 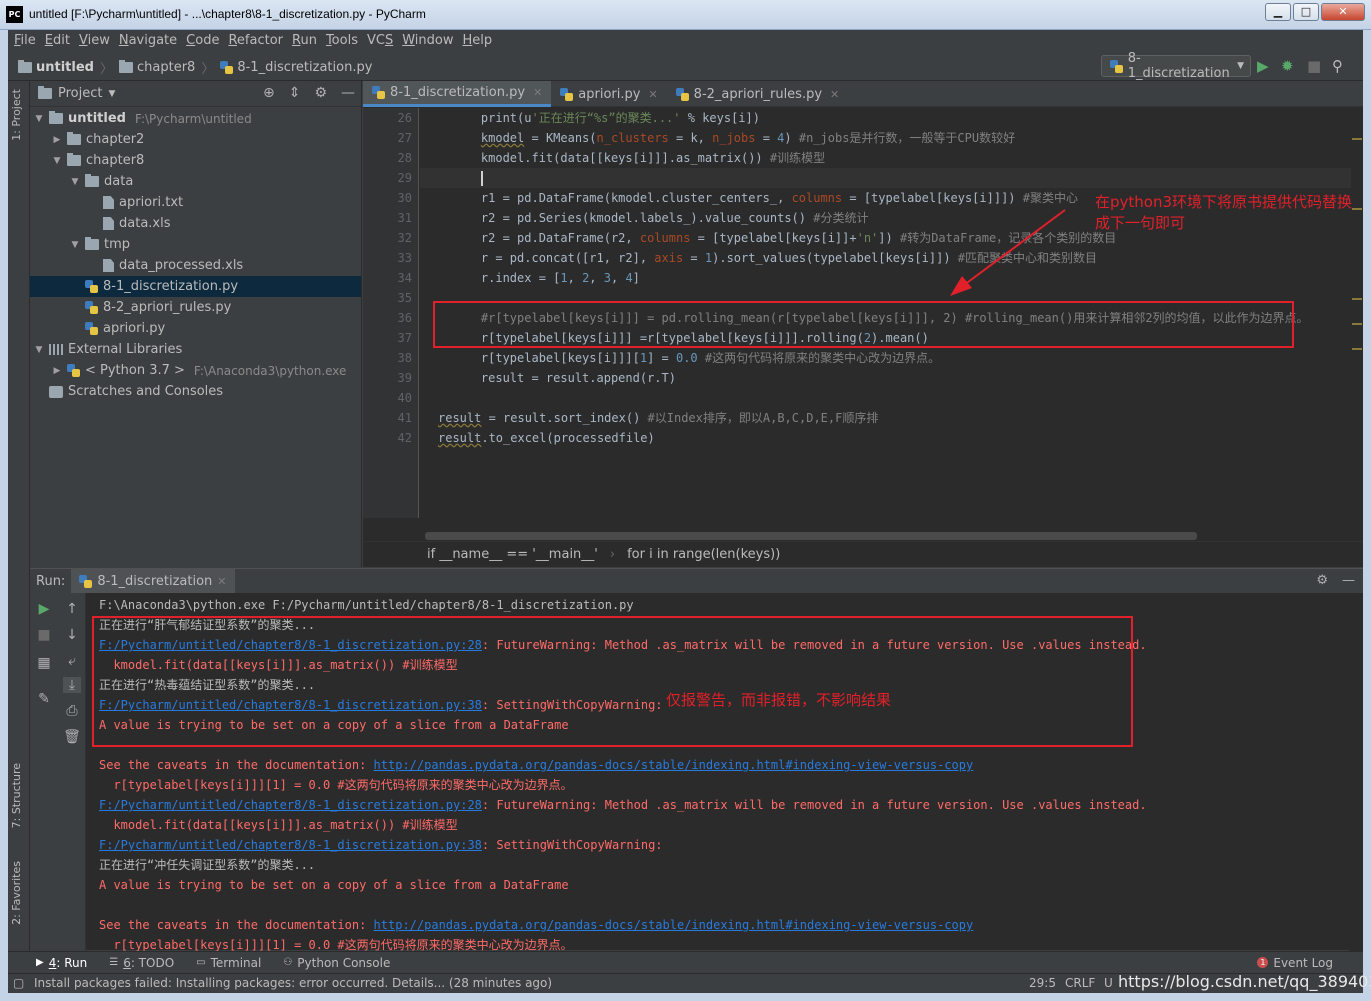 What do you see at coordinates (758, 94) in the screenshot?
I see `editor-tab: 8-2_apriori_rules.py ✕` at bounding box center [758, 94].